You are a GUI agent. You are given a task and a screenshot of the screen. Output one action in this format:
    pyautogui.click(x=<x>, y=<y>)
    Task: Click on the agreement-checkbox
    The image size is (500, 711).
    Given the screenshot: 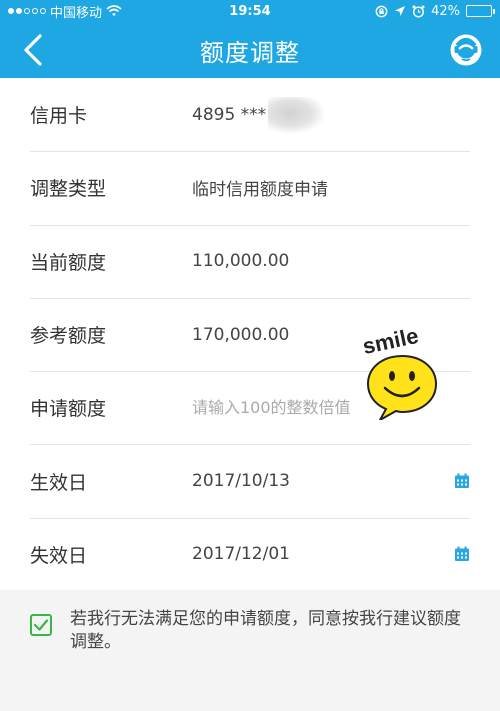 What is the action you would take?
    pyautogui.click(x=41, y=625)
    